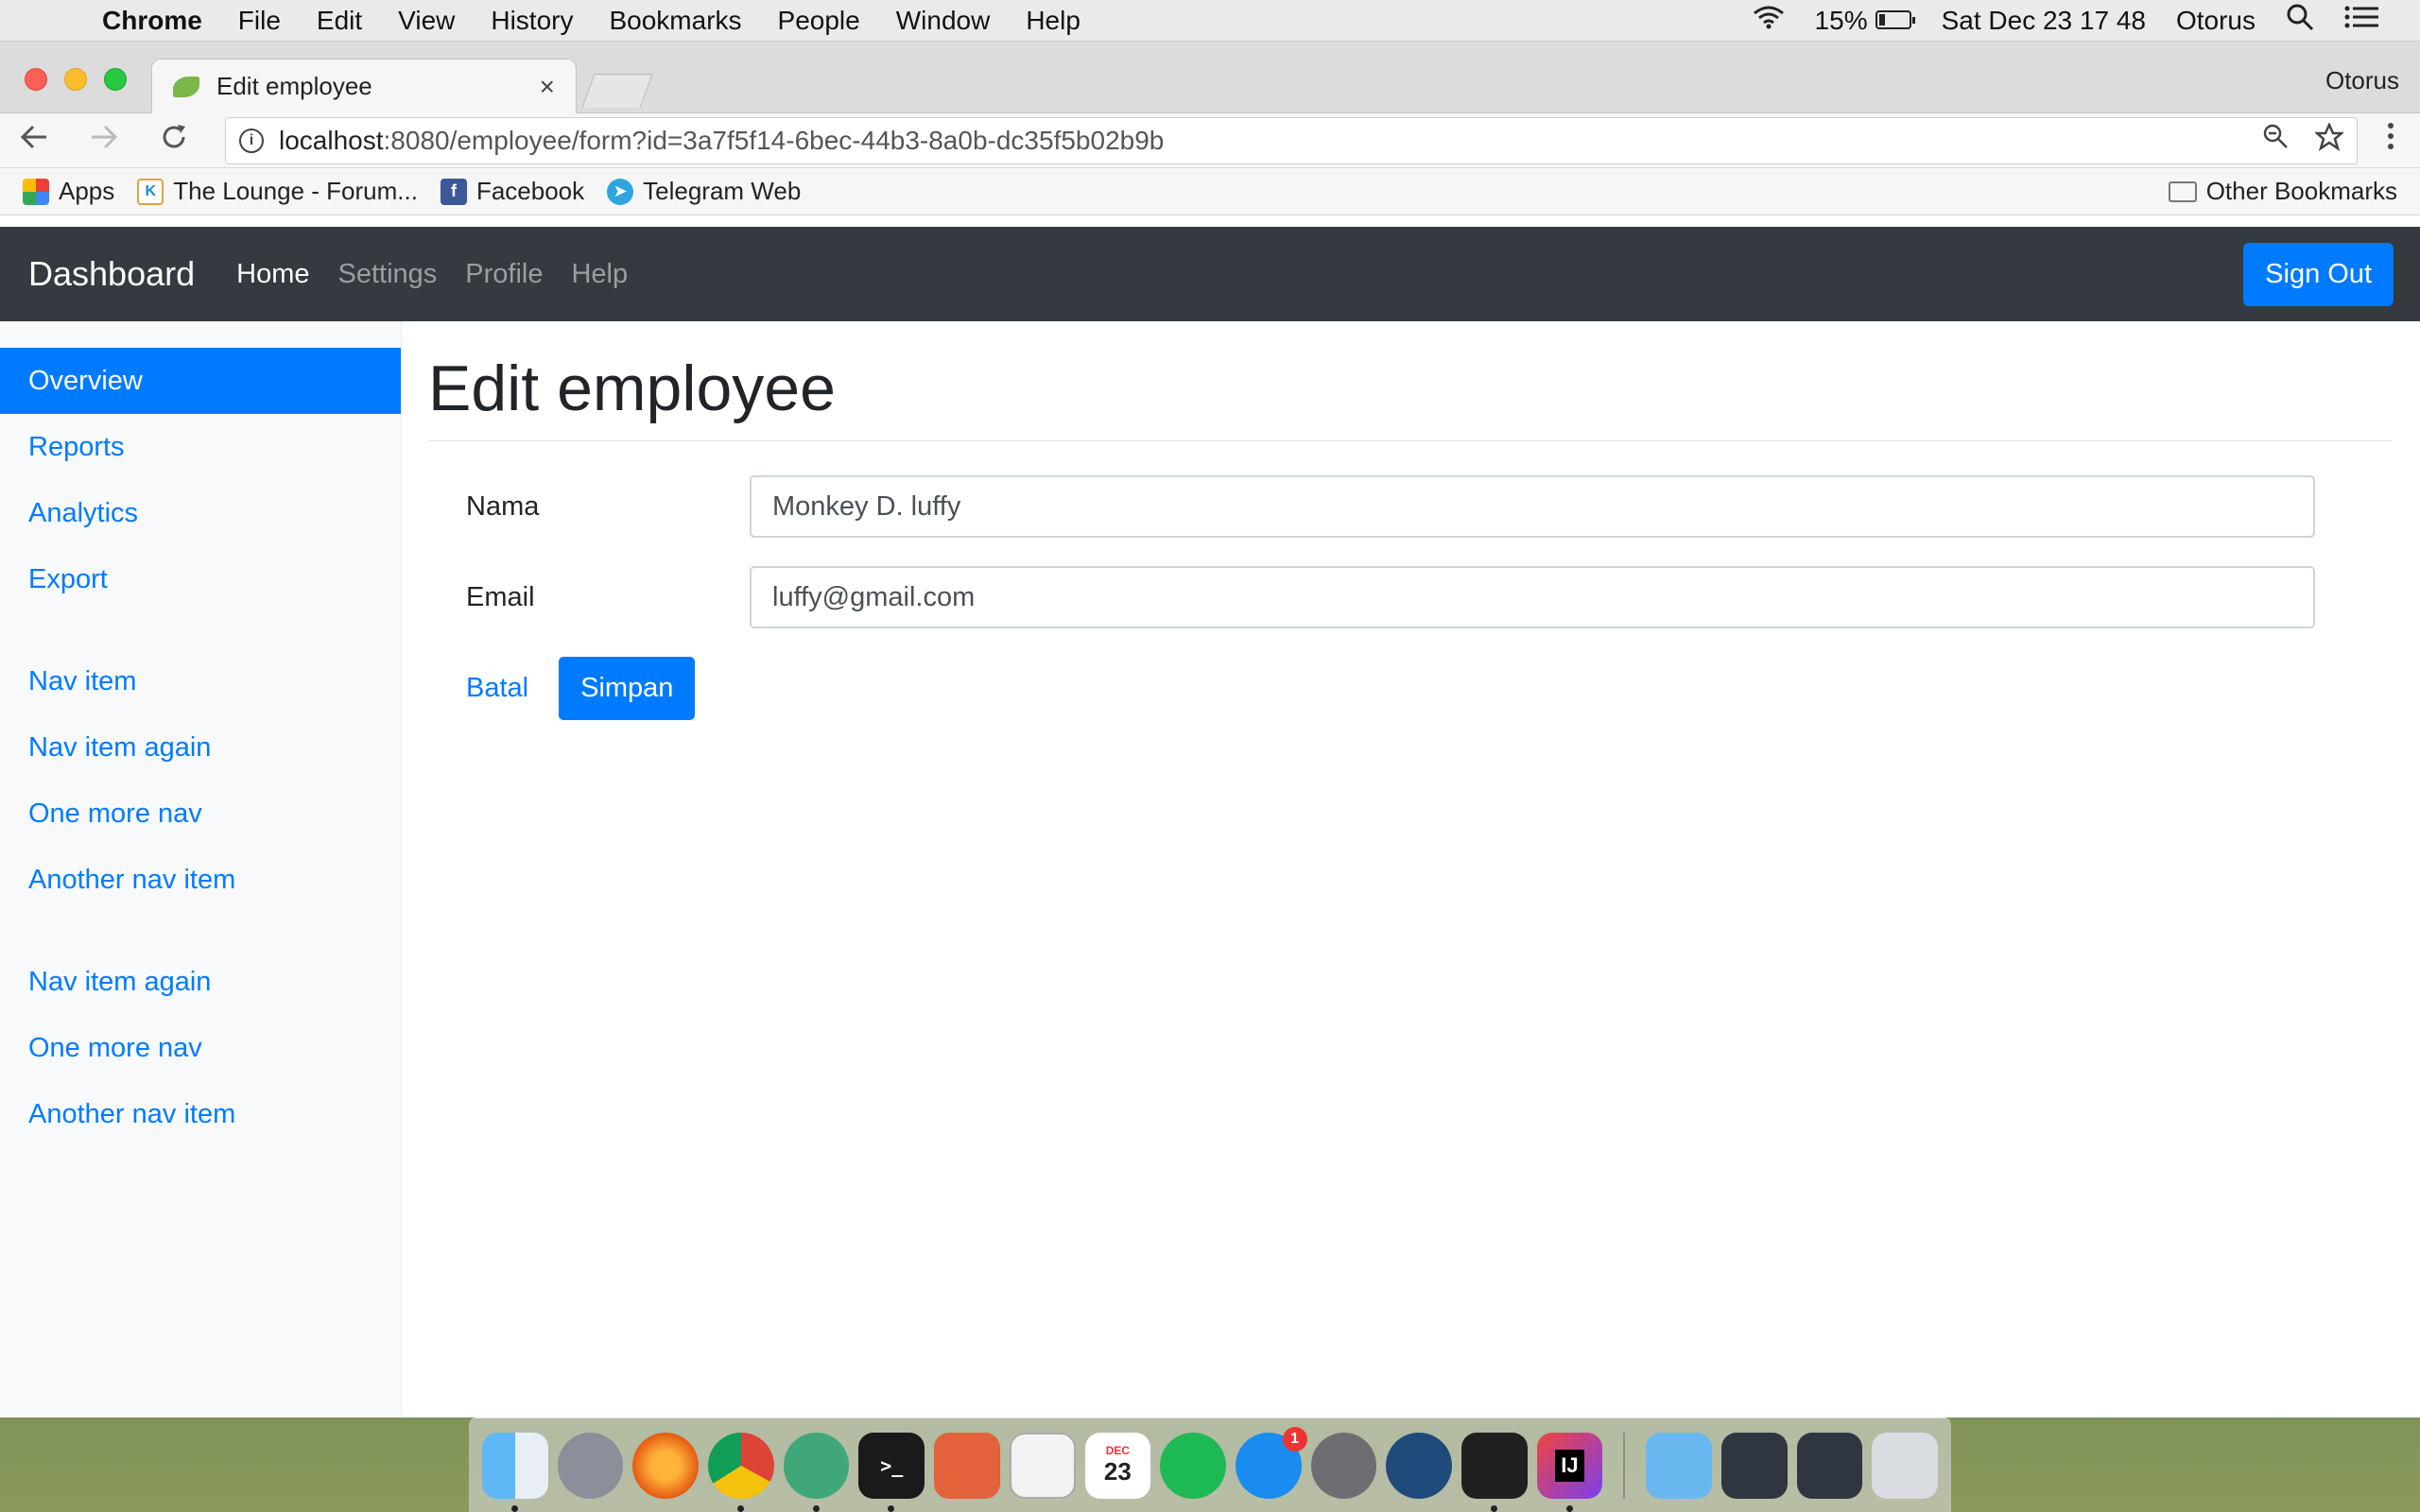  Describe the element at coordinates (75, 79) in the screenshot. I see `minimize-window-button` at that location.